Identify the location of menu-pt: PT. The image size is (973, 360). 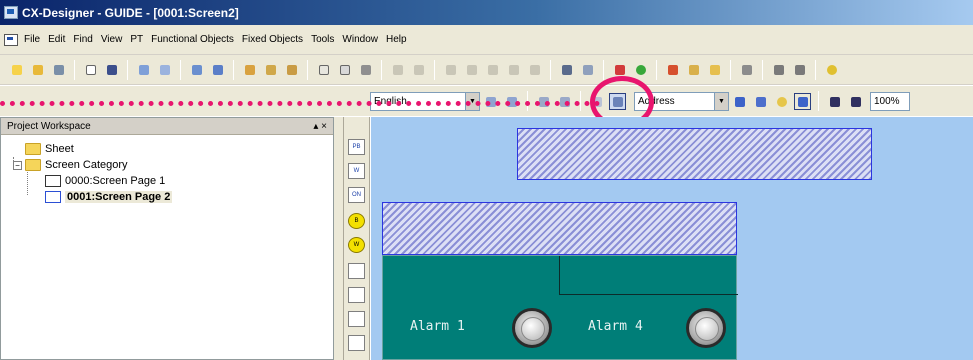
(136, 39).